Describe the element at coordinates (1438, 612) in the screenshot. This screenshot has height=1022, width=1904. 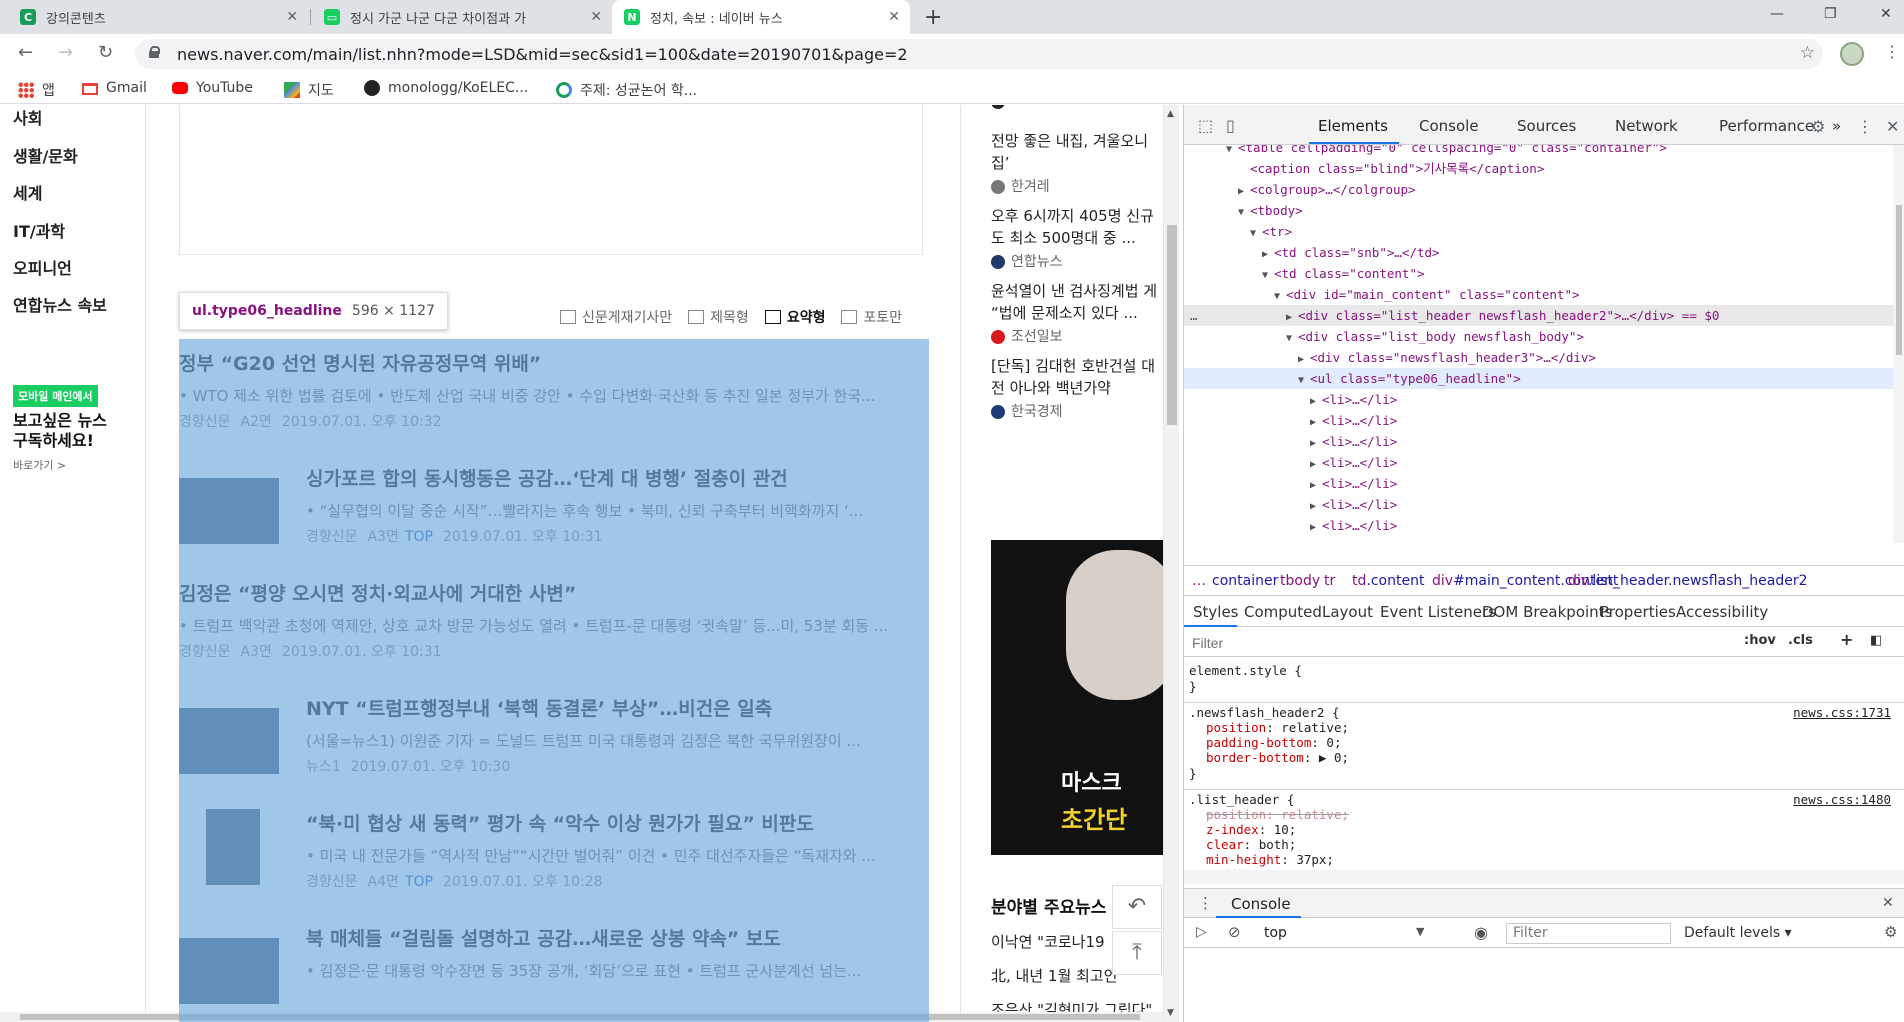
I see `subtab-event-listeners: Event Listeners` at that location.